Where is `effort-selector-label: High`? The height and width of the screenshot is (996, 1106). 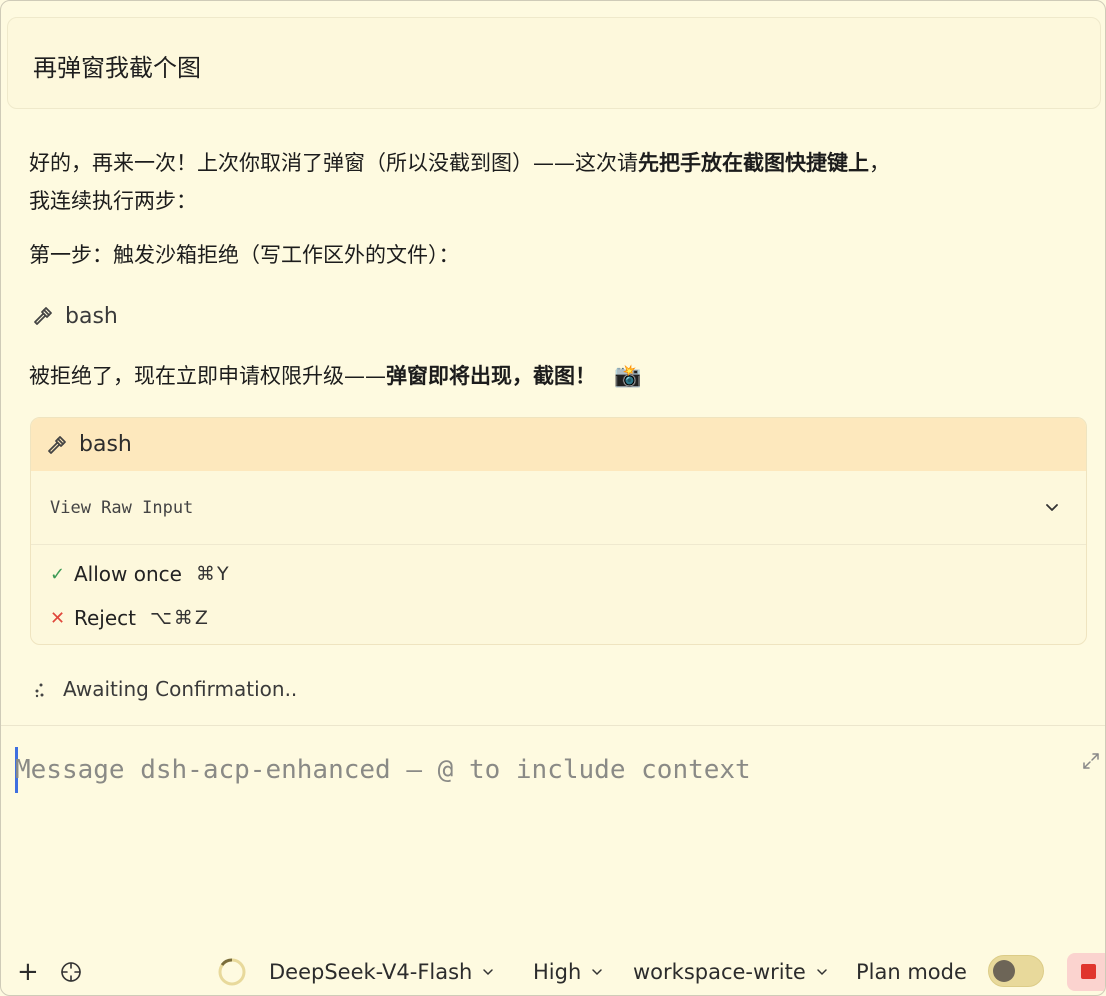 effort-selector-label: High is located at coordinates (557, 972).